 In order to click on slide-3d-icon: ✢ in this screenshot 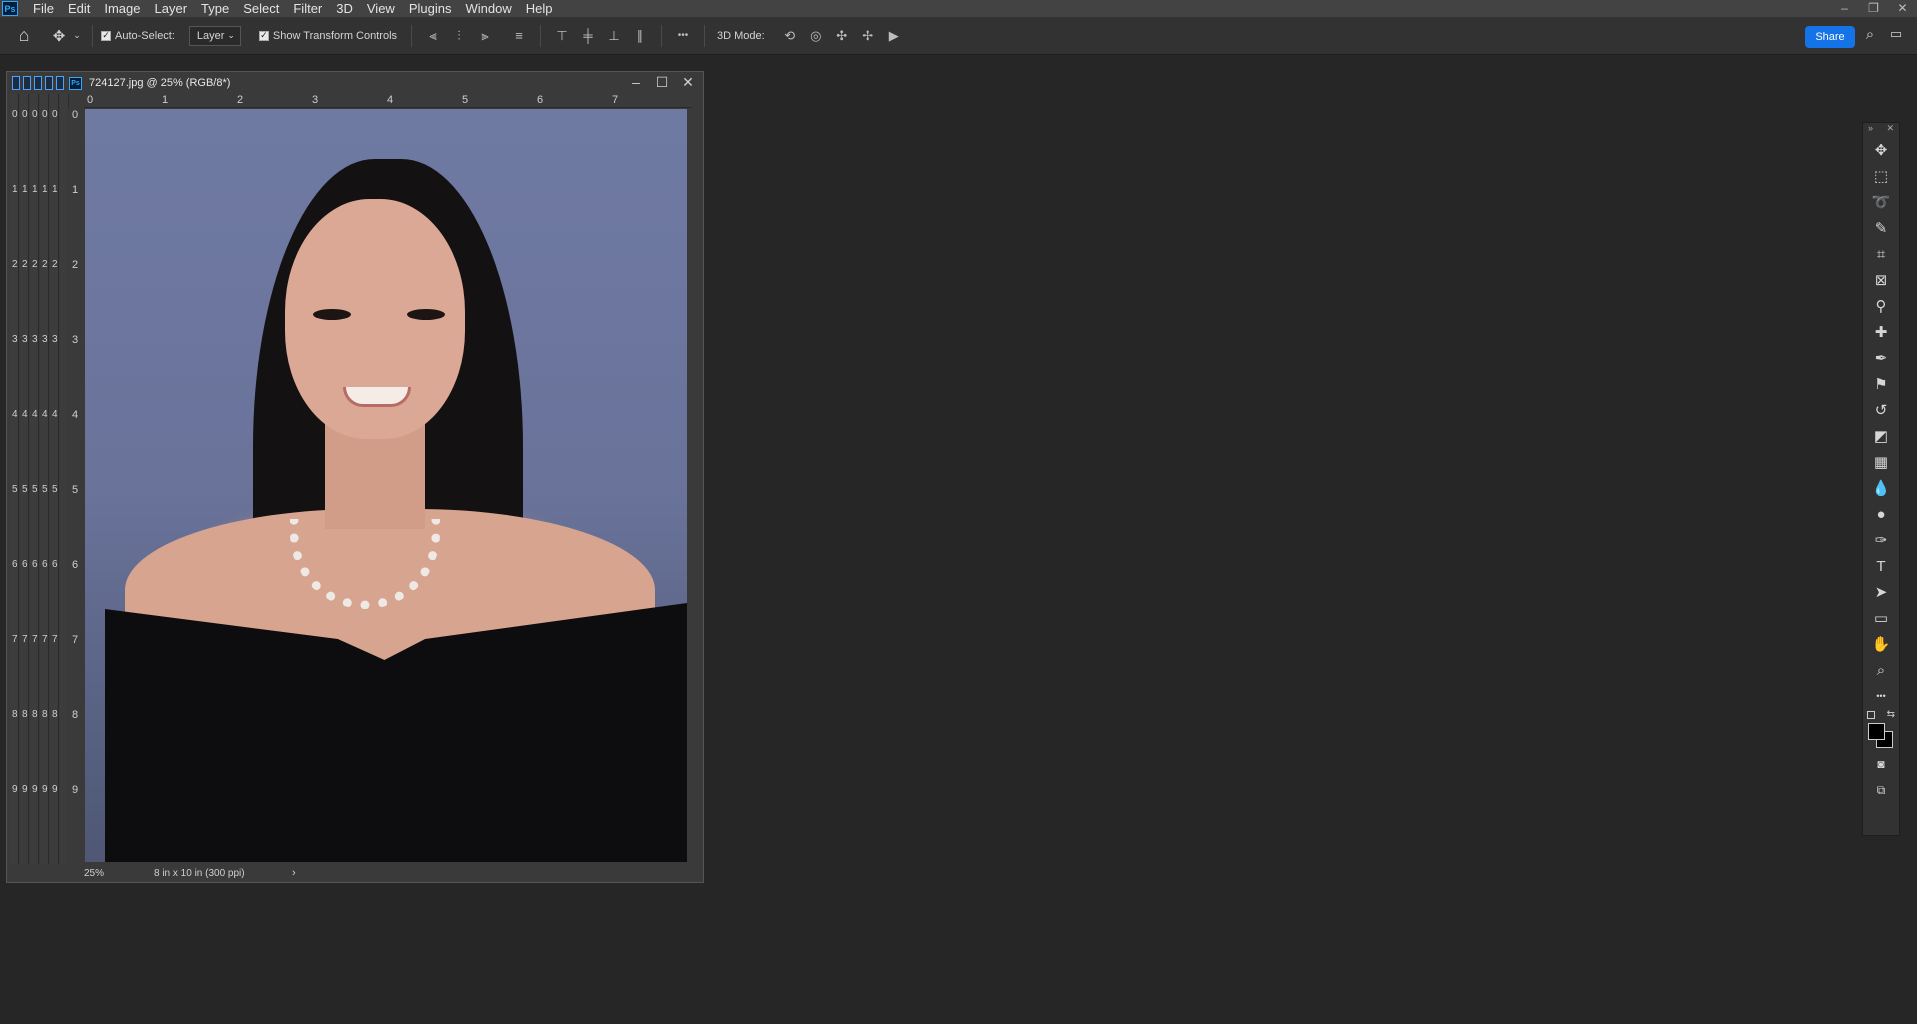, I will do `click(868, 36)`.